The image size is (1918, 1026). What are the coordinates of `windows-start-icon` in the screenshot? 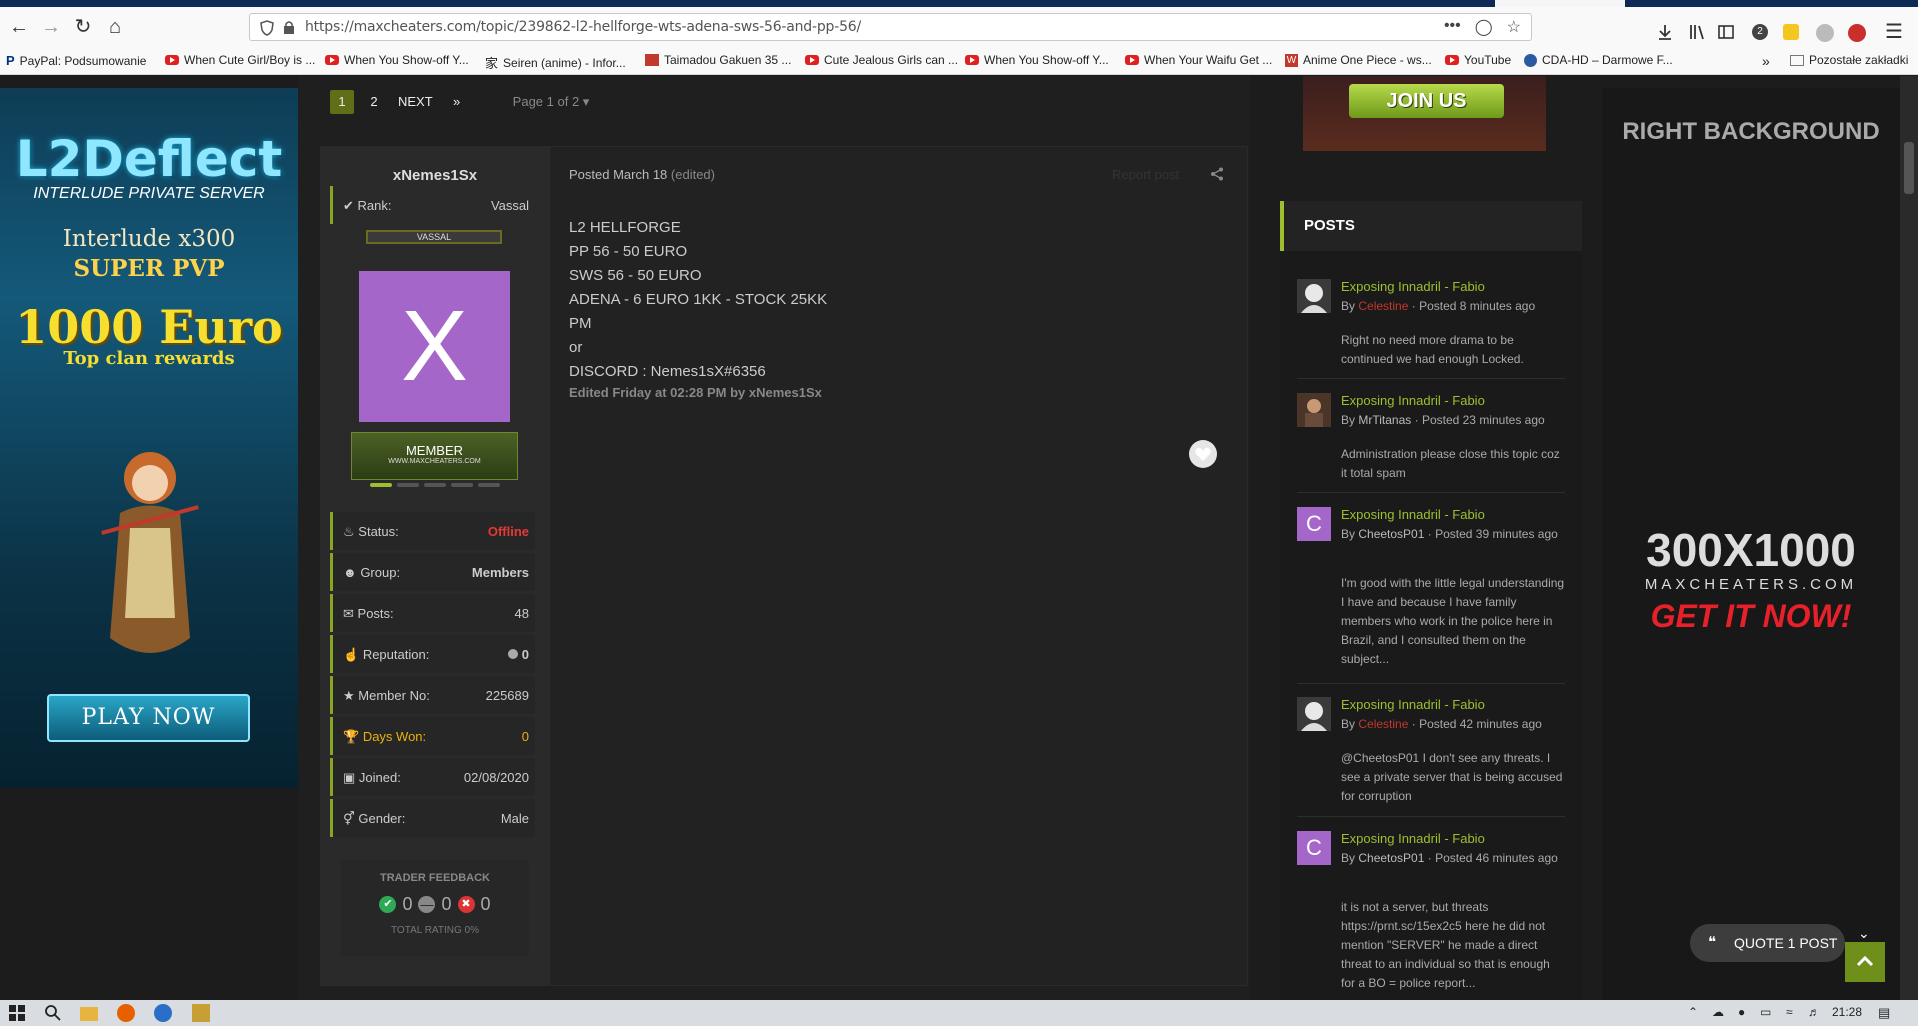 It's located at (17, 1013).